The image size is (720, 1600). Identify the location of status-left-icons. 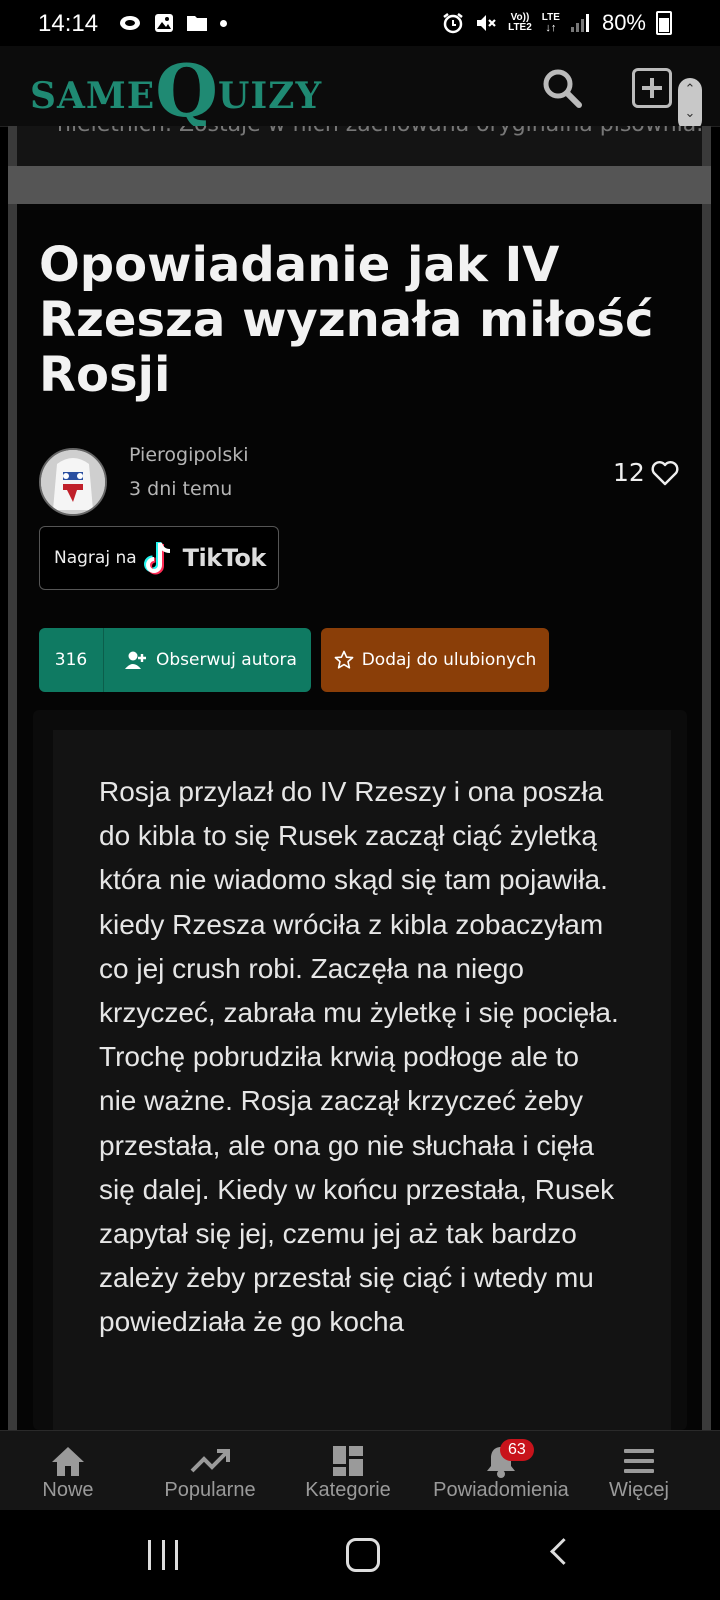
(172, 23).